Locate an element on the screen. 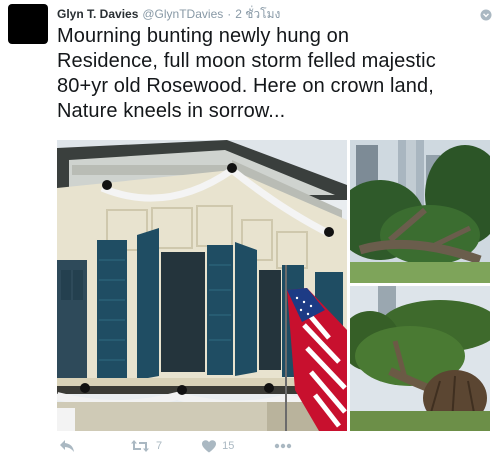 This screenshot has height=461, width=500. chevron-down-icon is located at coordinates (486, 14).